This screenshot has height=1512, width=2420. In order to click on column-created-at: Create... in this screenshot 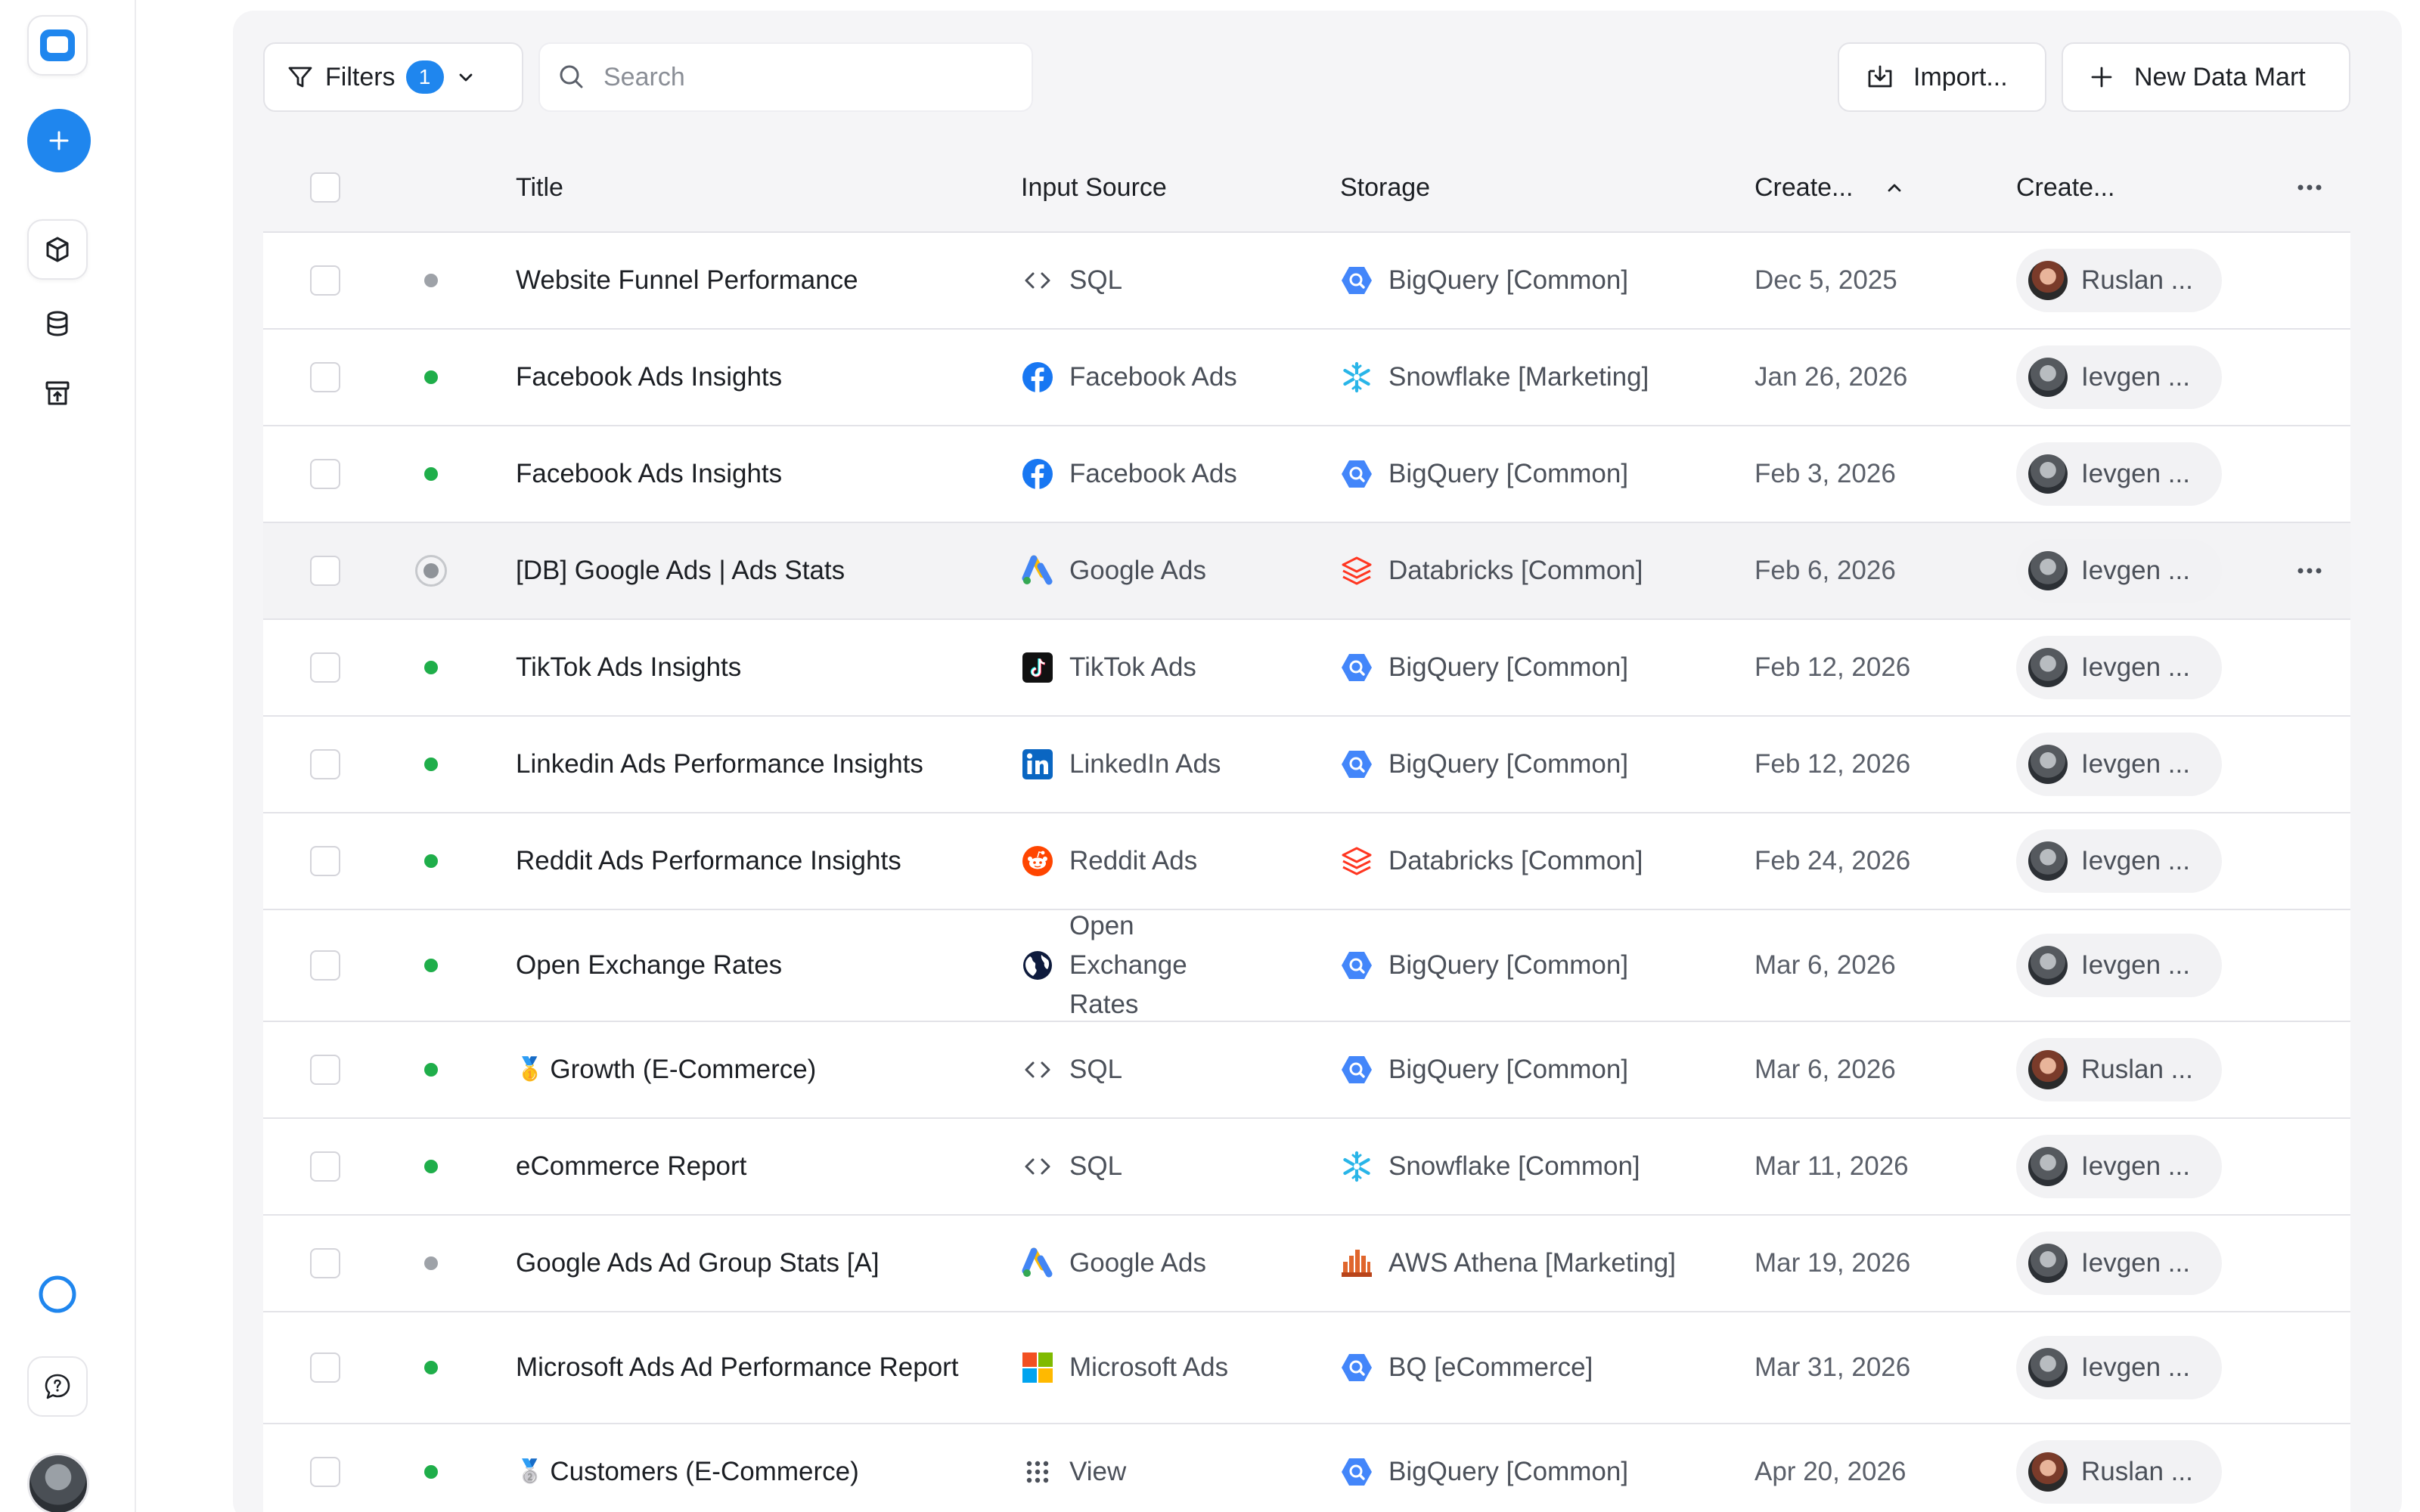, I will do `click(1803, 188)`.